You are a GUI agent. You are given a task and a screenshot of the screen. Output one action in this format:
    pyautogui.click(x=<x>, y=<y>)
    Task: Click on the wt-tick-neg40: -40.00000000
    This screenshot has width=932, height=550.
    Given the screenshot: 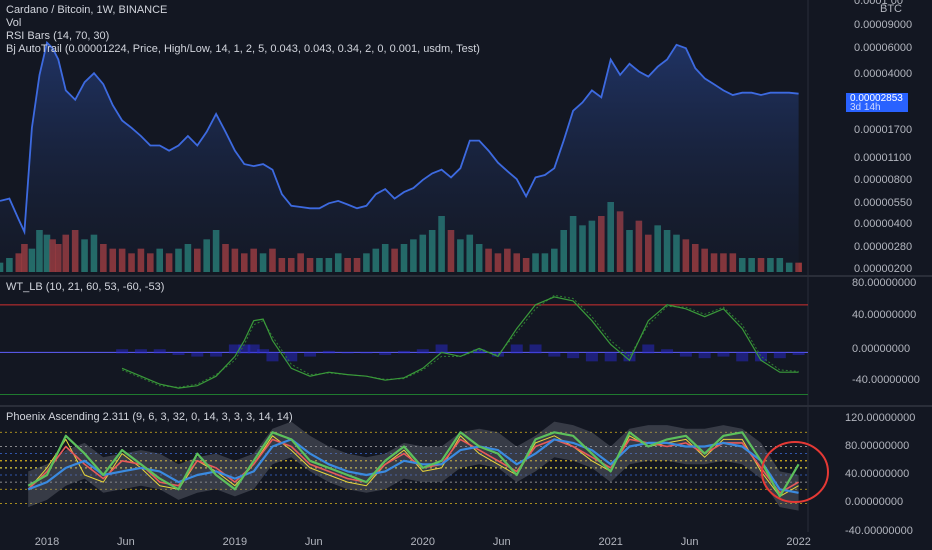 What is the action you would take?
    pyautogui.click(x=886, y=380)
    